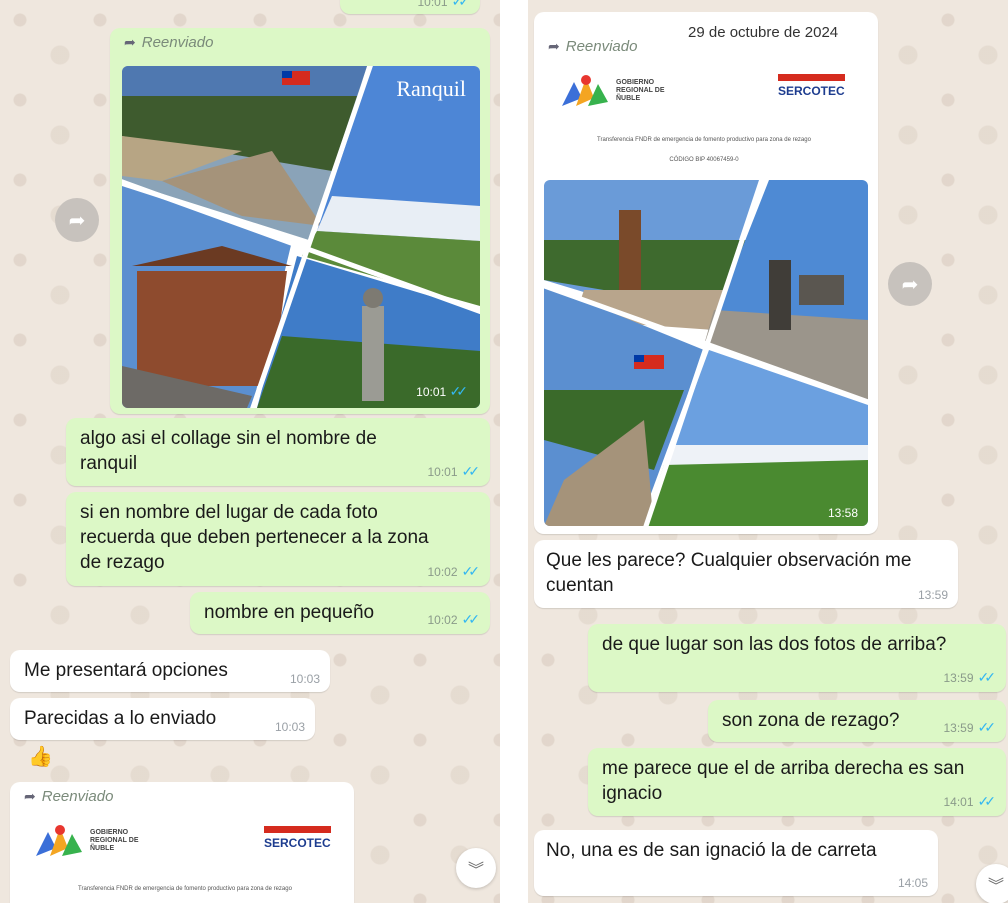  Describe the element at coordinates (120, 718) in the screenshot. I see `message-text: Parecidas a lo enviado` at that location.